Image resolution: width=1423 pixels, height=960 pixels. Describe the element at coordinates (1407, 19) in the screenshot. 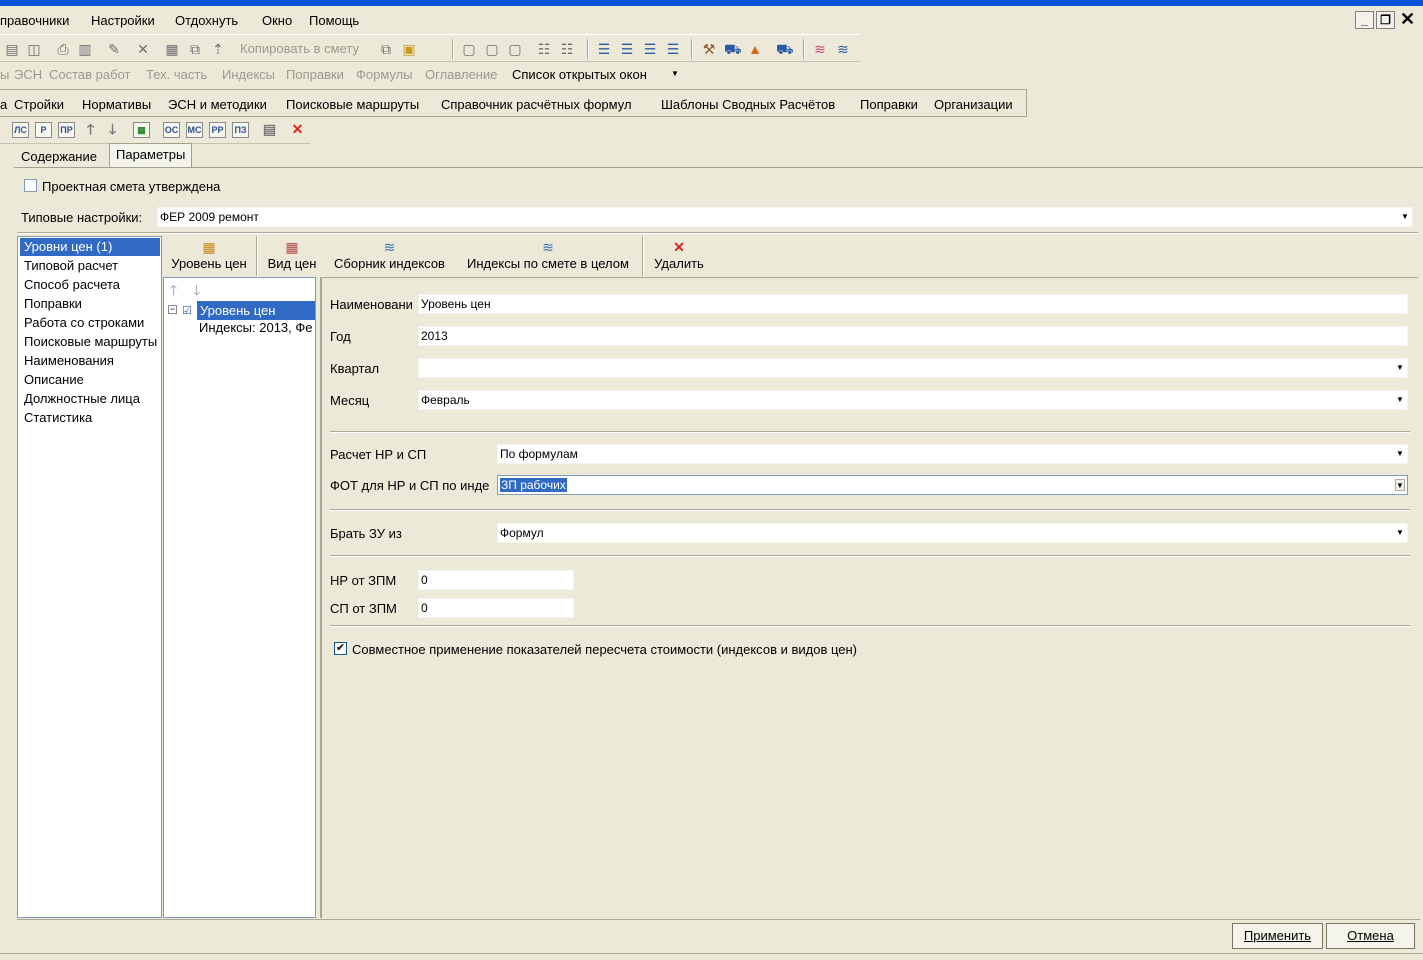

I see `close-icon: ✕` at that location.